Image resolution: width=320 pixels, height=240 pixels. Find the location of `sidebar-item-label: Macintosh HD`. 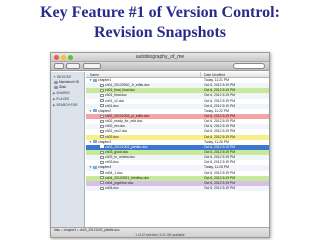

sidebar-item-label: Macintosh HD is located at coordinates (69, 82).